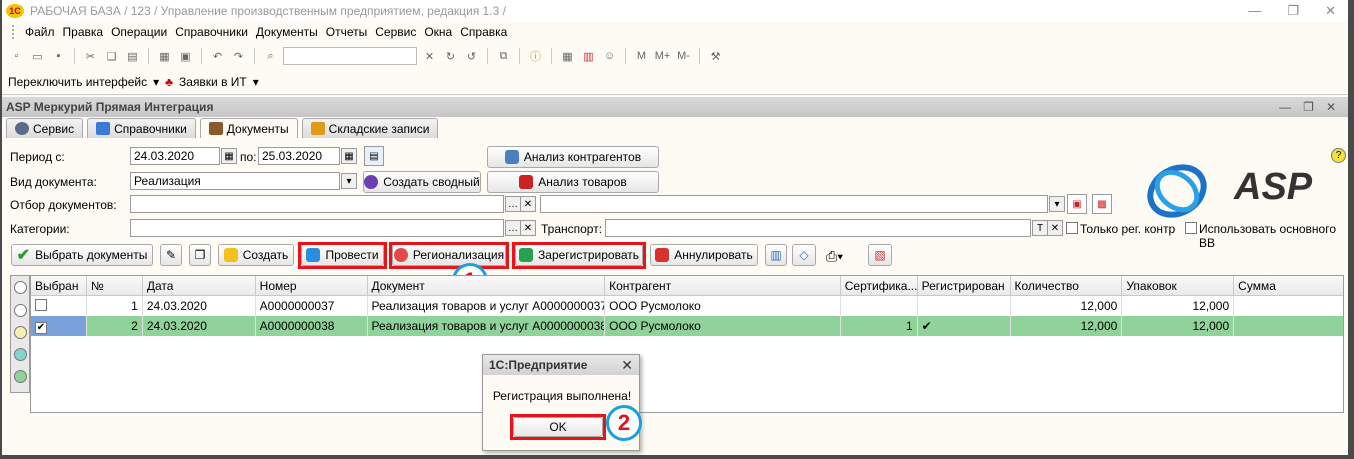  Describe the element at coordinates (217, 56) in the screenshot. I see `undo-icon: ↶` at that location.